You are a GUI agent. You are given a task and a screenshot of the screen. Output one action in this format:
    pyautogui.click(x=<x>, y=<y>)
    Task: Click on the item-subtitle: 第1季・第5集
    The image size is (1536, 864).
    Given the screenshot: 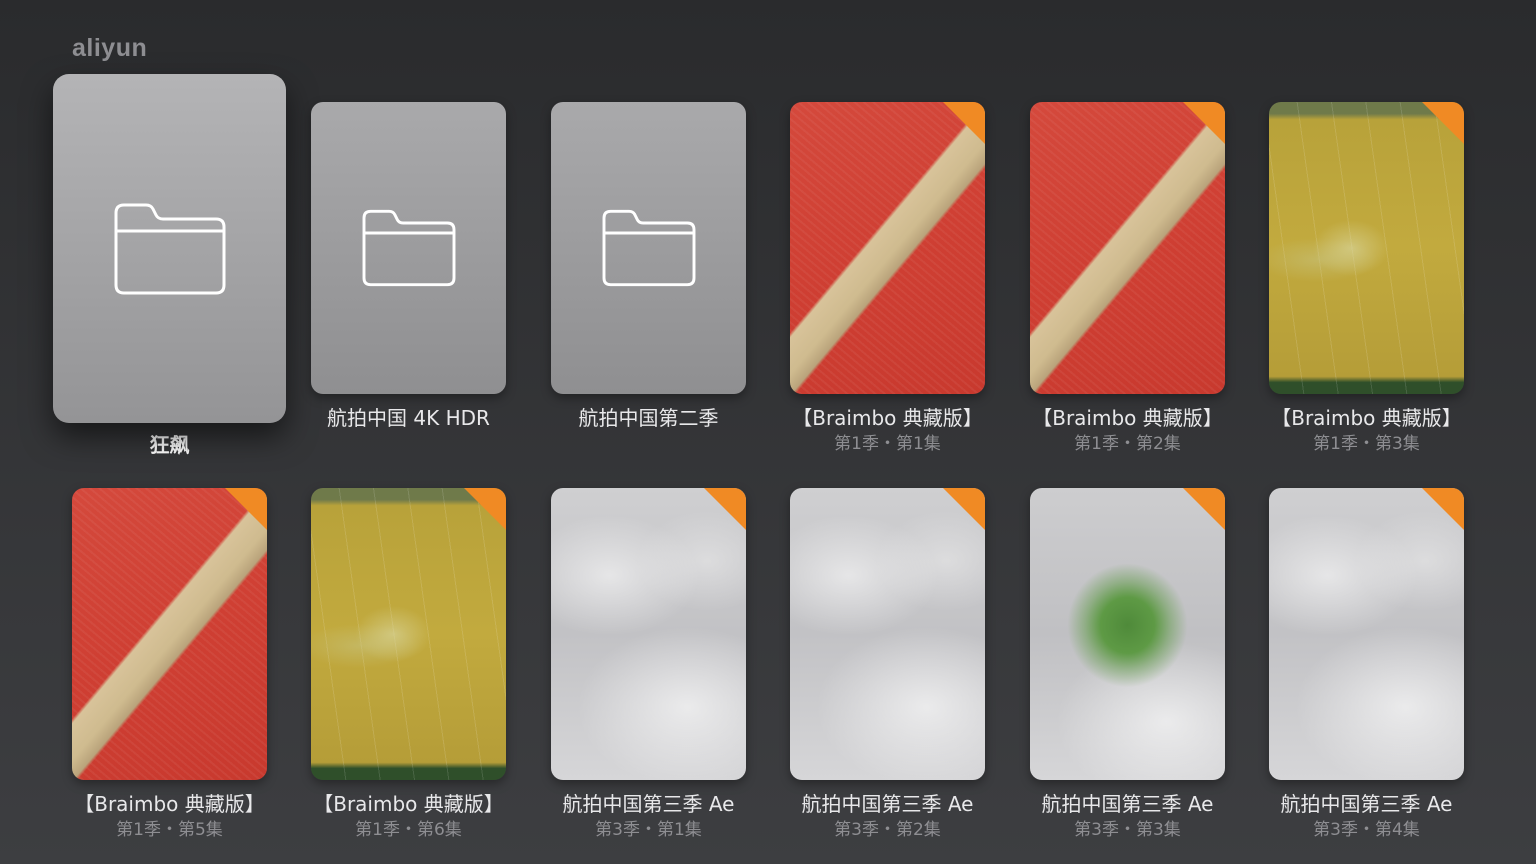 What is the action you would take?
    pyautogui.click(x=169, y=830)
    